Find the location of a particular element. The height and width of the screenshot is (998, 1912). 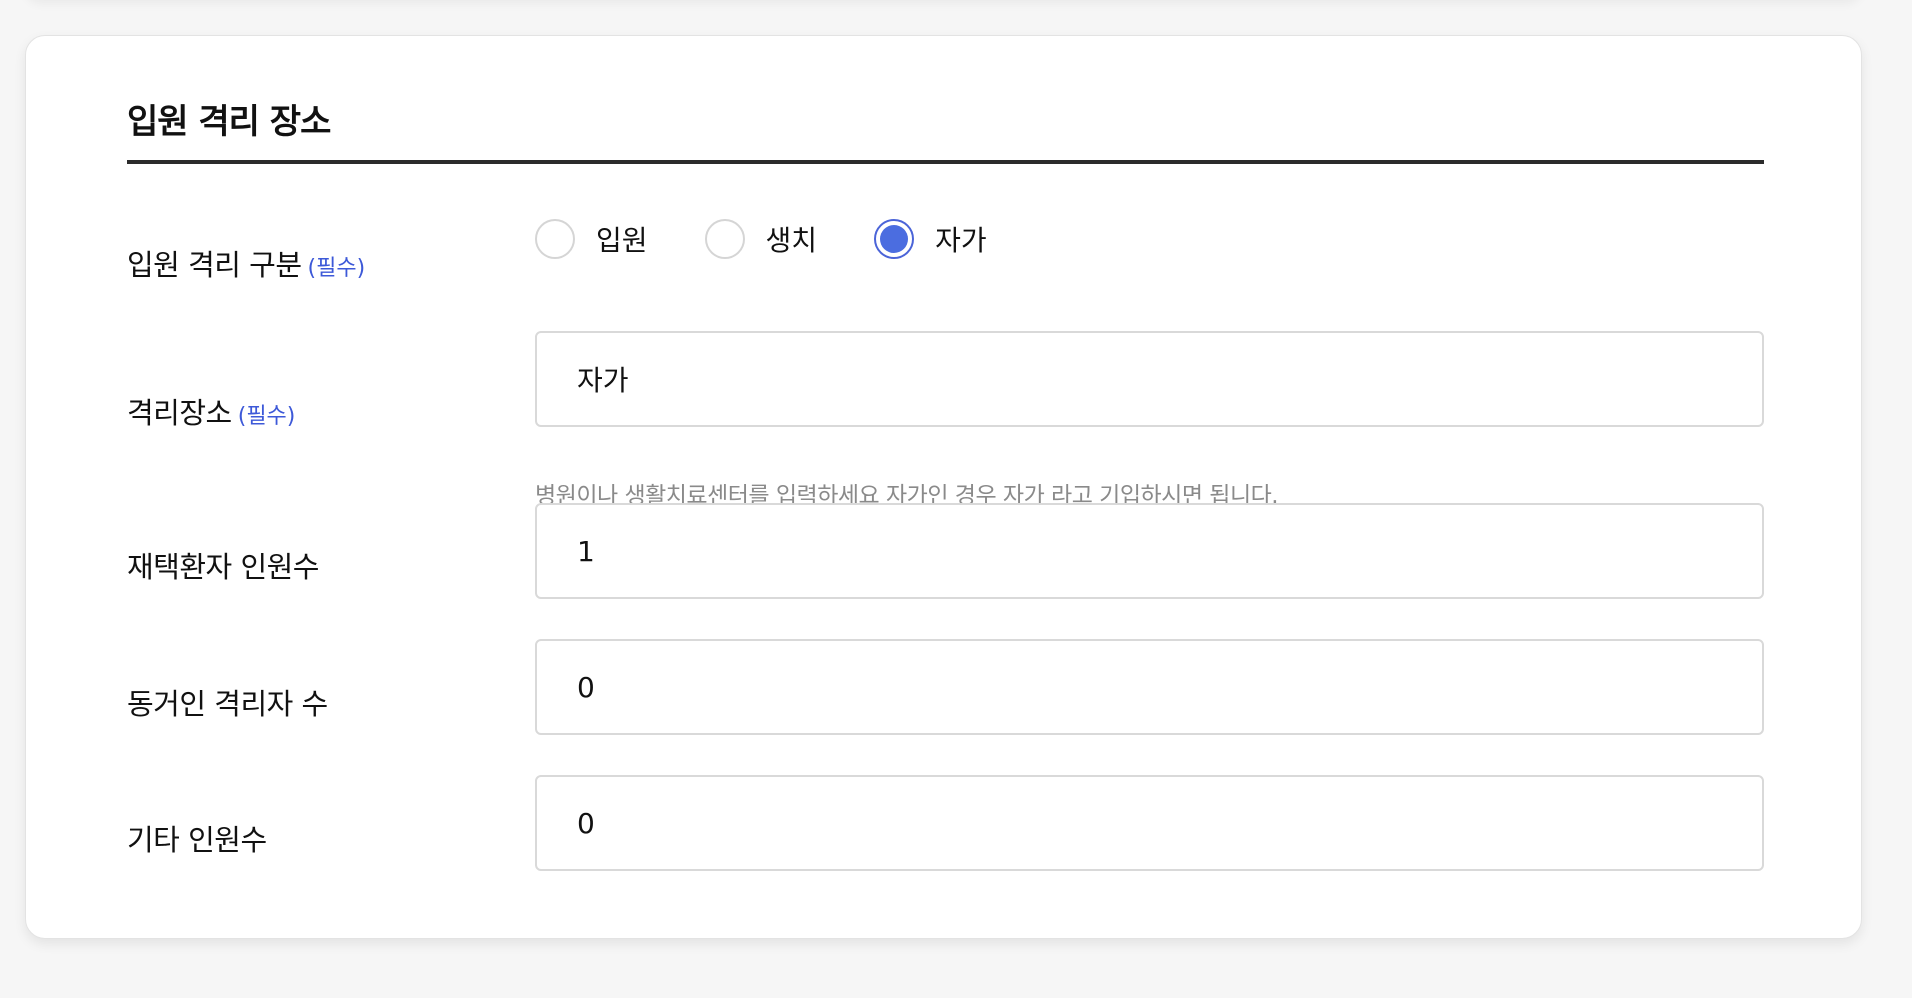

home-patients-label: 재택환자 인원수 is located at coordinates (223, 567).